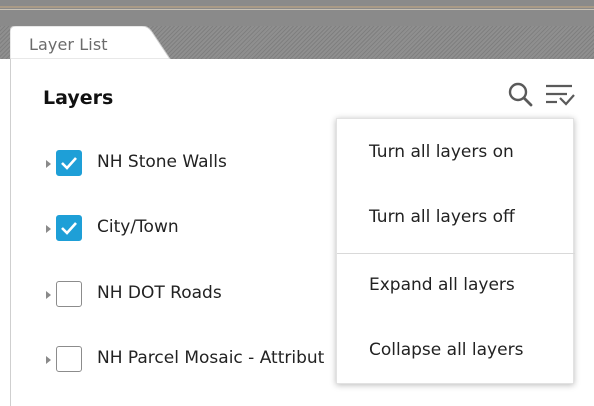 The height and width of the screenshot is (406, 594). What do you see at coordinates (297, 13) in the screenshot?
I see `top-bar` at bounding box center [297, 13].